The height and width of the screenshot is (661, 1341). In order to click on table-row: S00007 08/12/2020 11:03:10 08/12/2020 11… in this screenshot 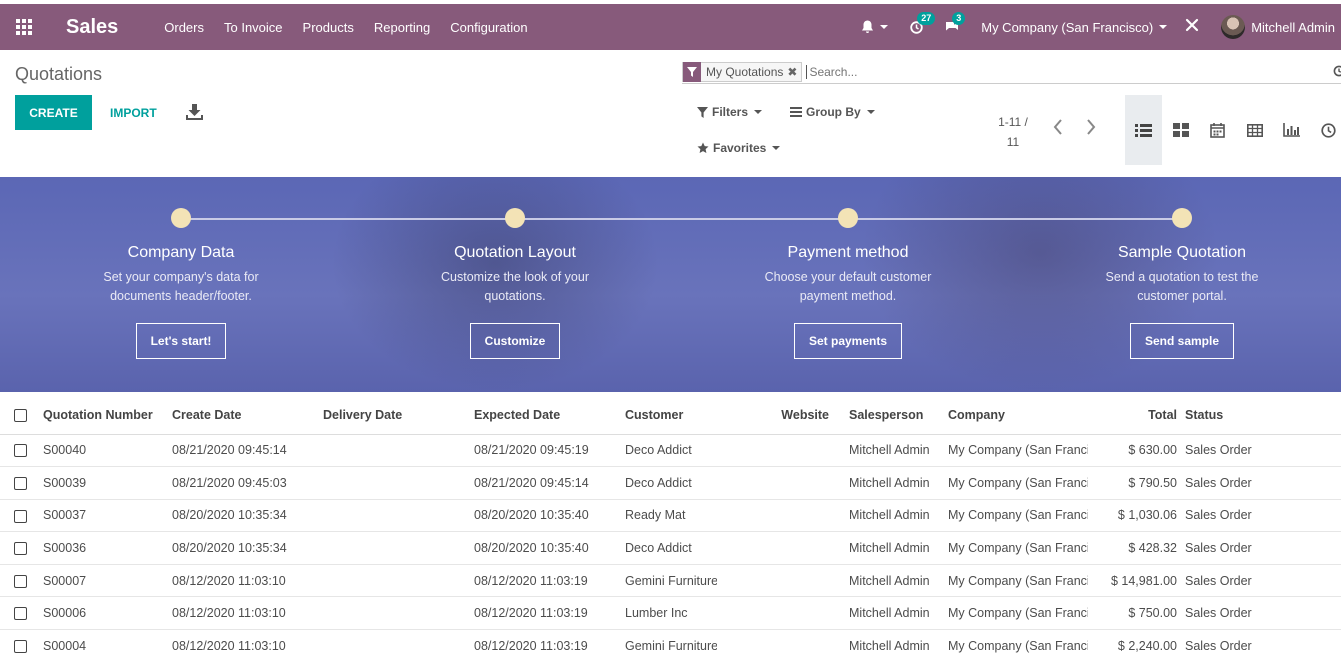, I will do `click(670, 580)`.